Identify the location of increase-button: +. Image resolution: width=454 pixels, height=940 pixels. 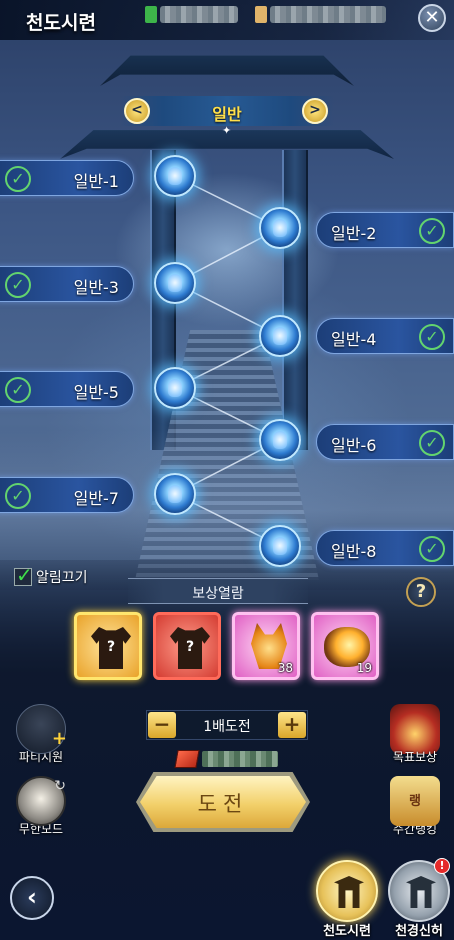
(292, 725).